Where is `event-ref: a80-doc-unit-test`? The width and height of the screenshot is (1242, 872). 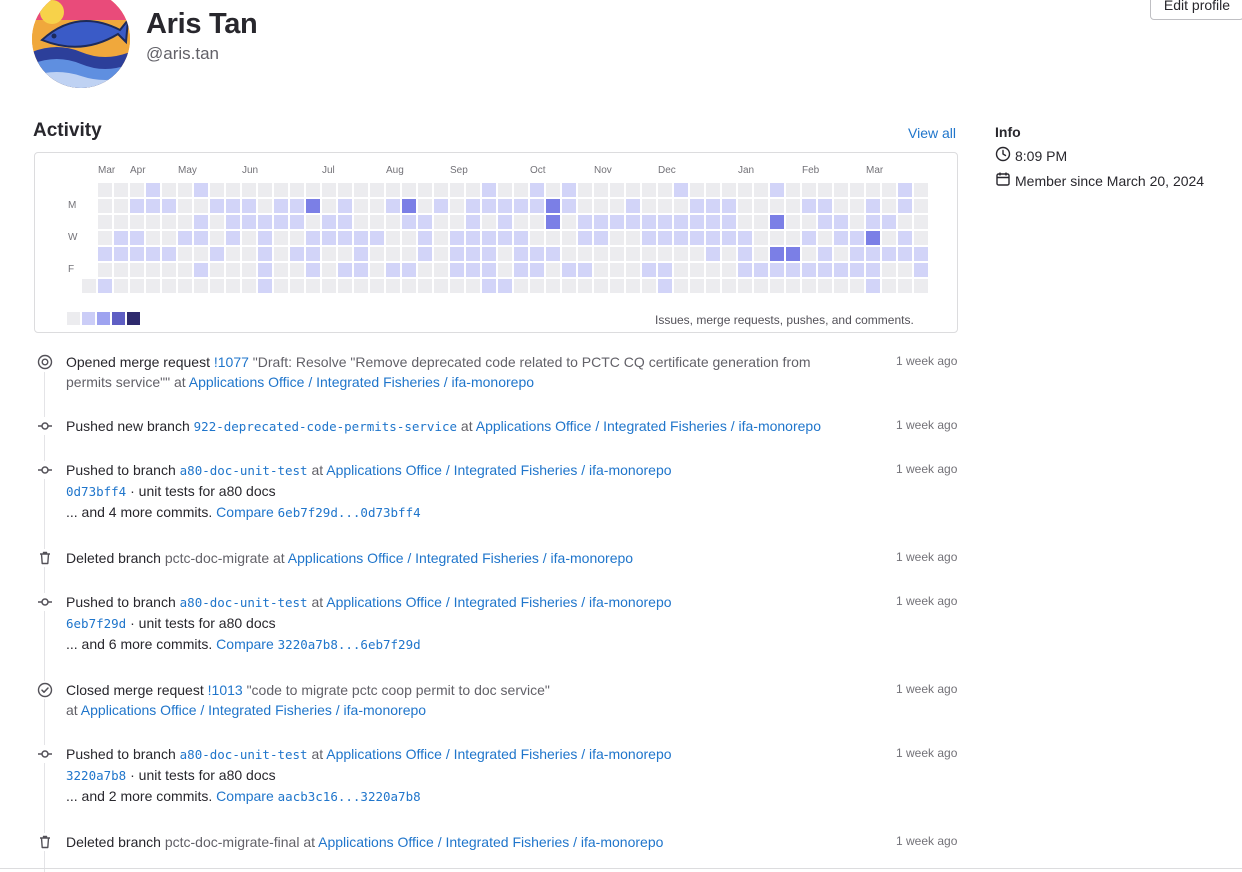
event-ref: a80-doc-unit-test is located at coordinates (244, 602).